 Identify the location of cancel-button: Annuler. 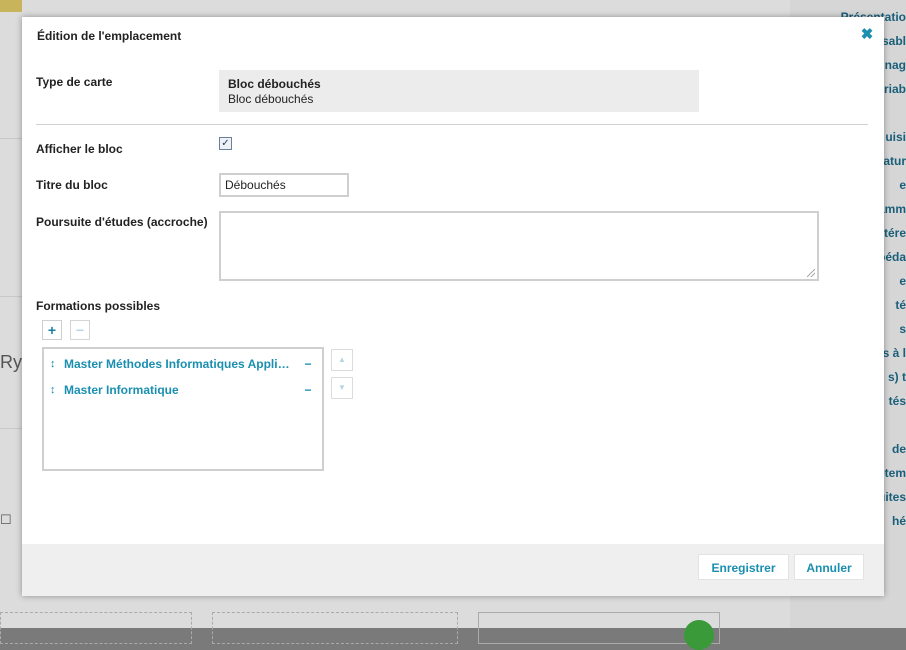
(829, 567).